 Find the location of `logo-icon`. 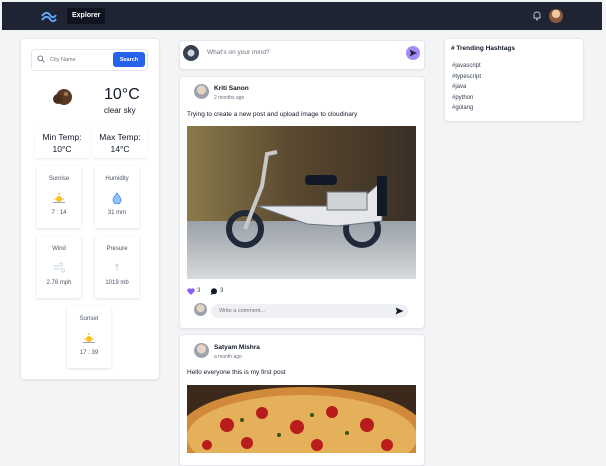

logo-icon is located at coordinates (49, 17).